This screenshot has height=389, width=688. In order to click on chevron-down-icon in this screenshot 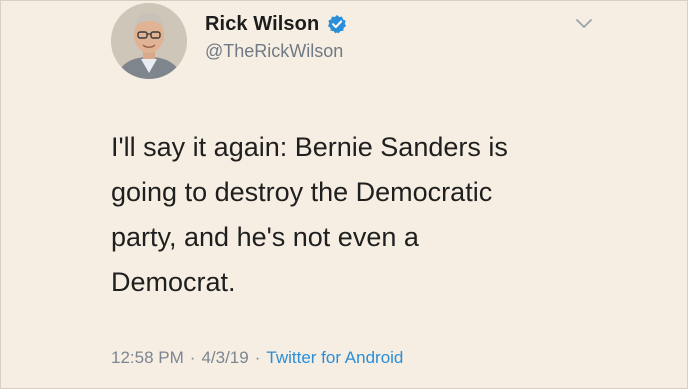, I will do `click(584, 24)`.